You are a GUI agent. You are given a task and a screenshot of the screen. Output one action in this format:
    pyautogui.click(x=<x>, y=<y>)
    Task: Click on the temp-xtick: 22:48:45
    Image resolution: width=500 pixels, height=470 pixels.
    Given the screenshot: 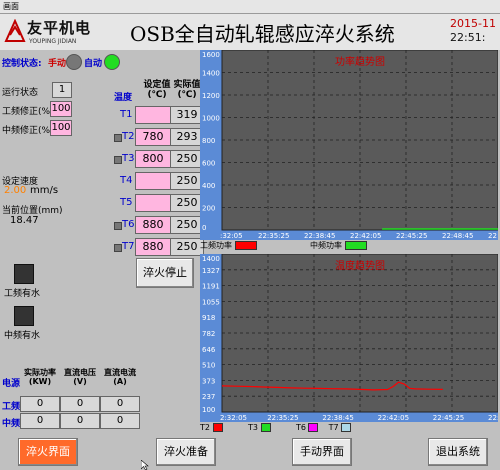 What is the action you would take?
    pyautogui.click(x=493, y=418)
    